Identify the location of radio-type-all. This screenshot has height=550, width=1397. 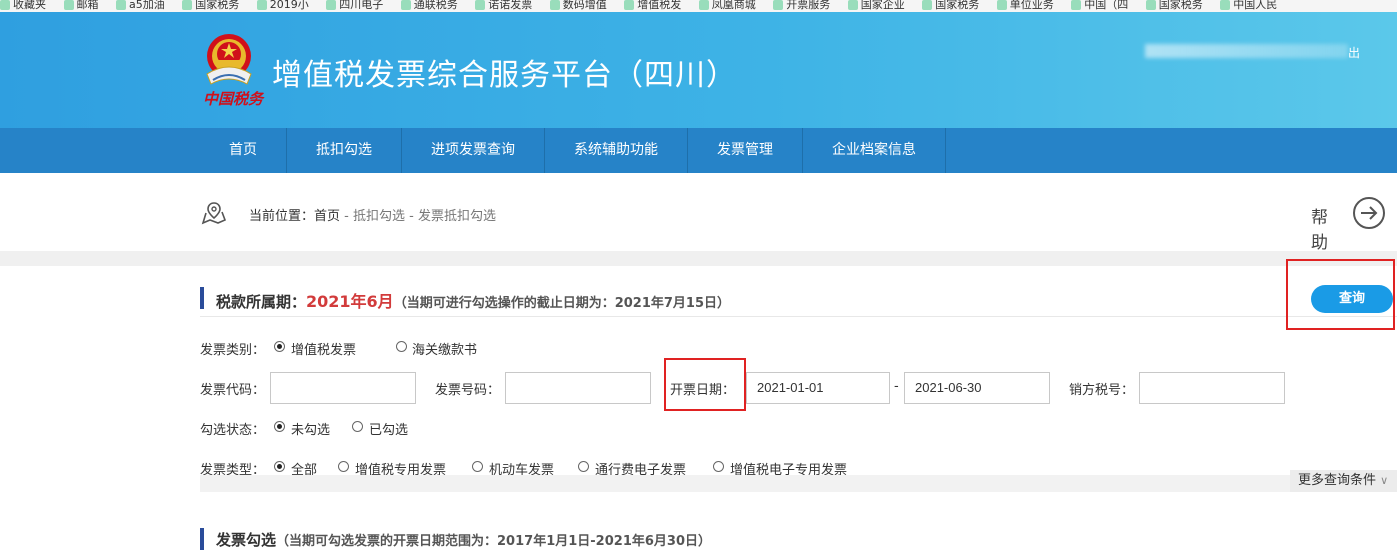
(279, 466).